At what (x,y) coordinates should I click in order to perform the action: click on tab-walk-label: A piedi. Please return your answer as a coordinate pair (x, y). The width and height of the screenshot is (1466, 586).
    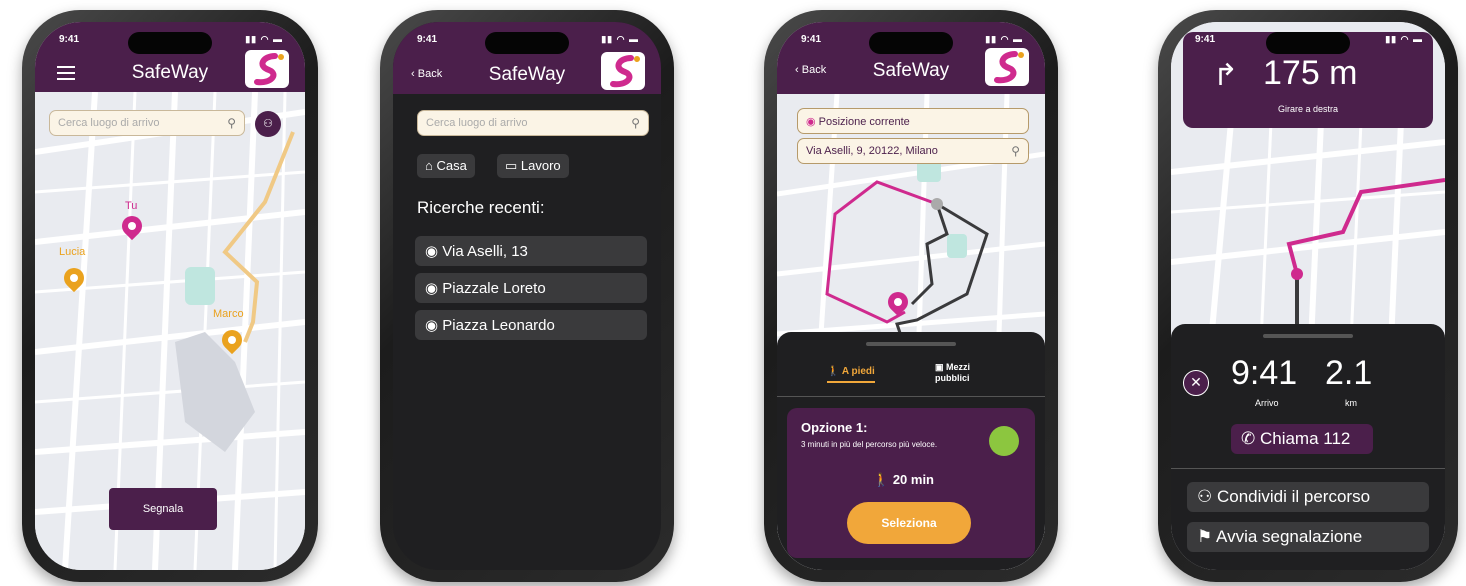
    Looking at the image, I should click on (858, 371).